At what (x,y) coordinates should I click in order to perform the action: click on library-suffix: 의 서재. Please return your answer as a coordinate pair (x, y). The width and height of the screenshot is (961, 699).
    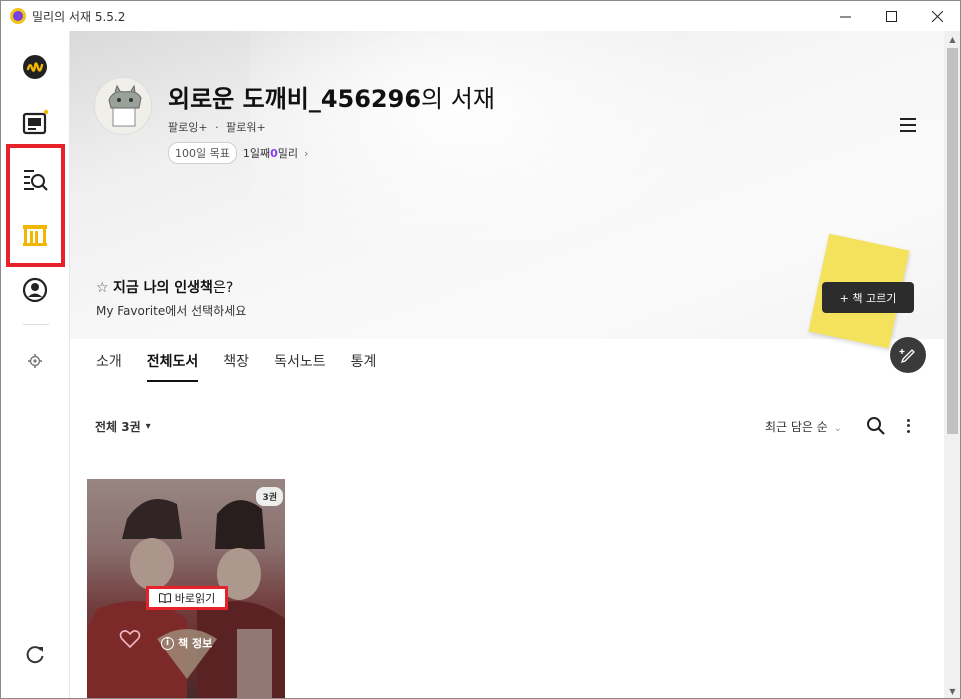
    Looking at the image, I should click on (458, 99).